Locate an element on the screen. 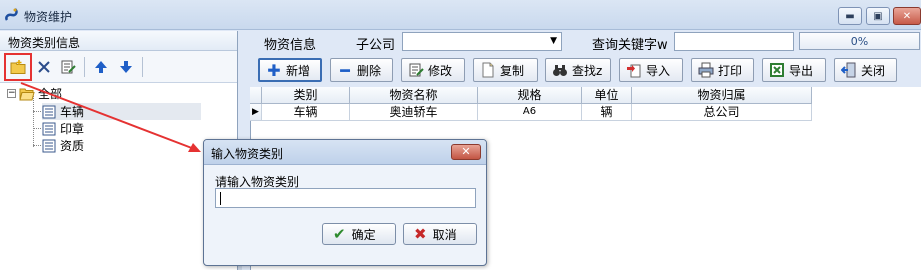 Image resolution: width=921 pixels, height=270 pixels. cross-icon: ✖ is located at coordinates (420, 234).